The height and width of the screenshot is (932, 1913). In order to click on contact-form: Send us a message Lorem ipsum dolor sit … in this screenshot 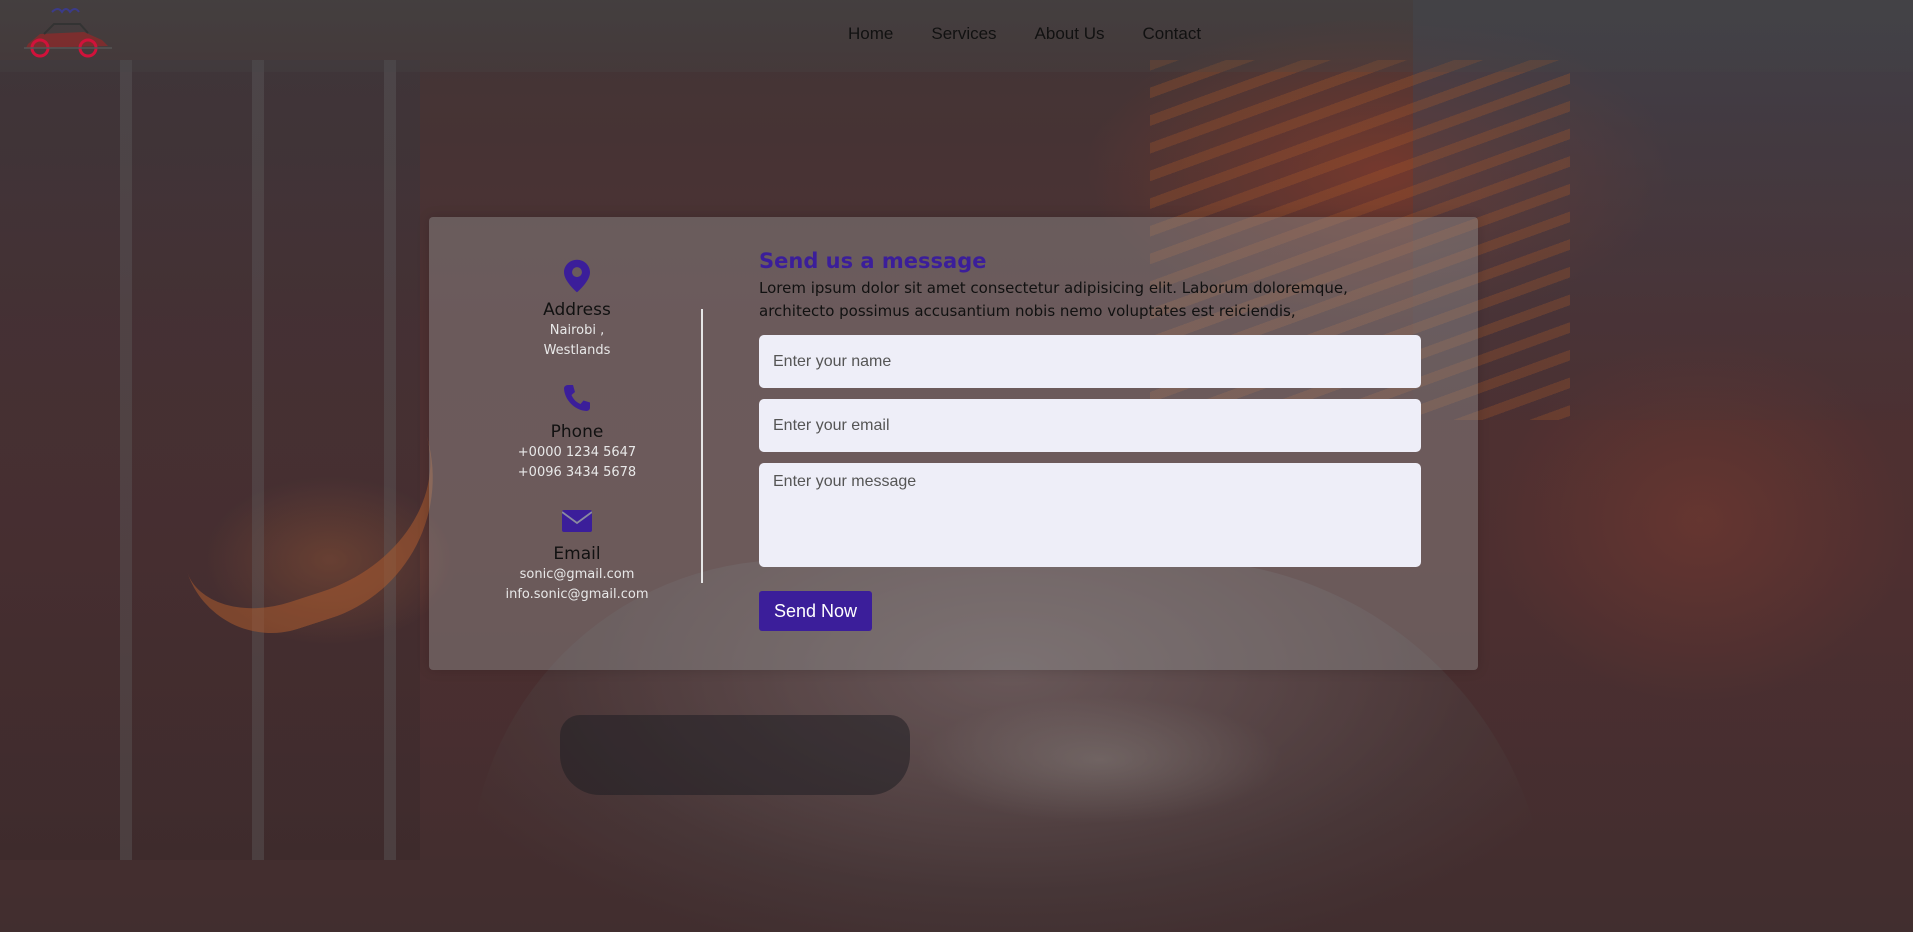, I will do `click(1090, 439)`.